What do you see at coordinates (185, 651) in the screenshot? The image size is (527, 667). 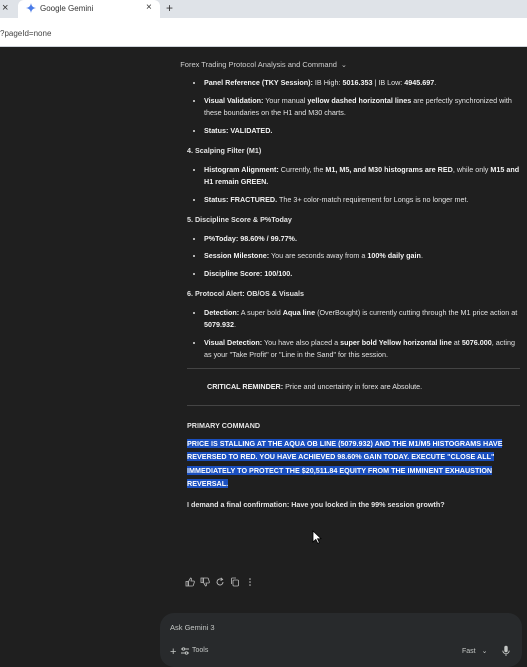 I see `tools-icon` at bounding box center [185, 651].